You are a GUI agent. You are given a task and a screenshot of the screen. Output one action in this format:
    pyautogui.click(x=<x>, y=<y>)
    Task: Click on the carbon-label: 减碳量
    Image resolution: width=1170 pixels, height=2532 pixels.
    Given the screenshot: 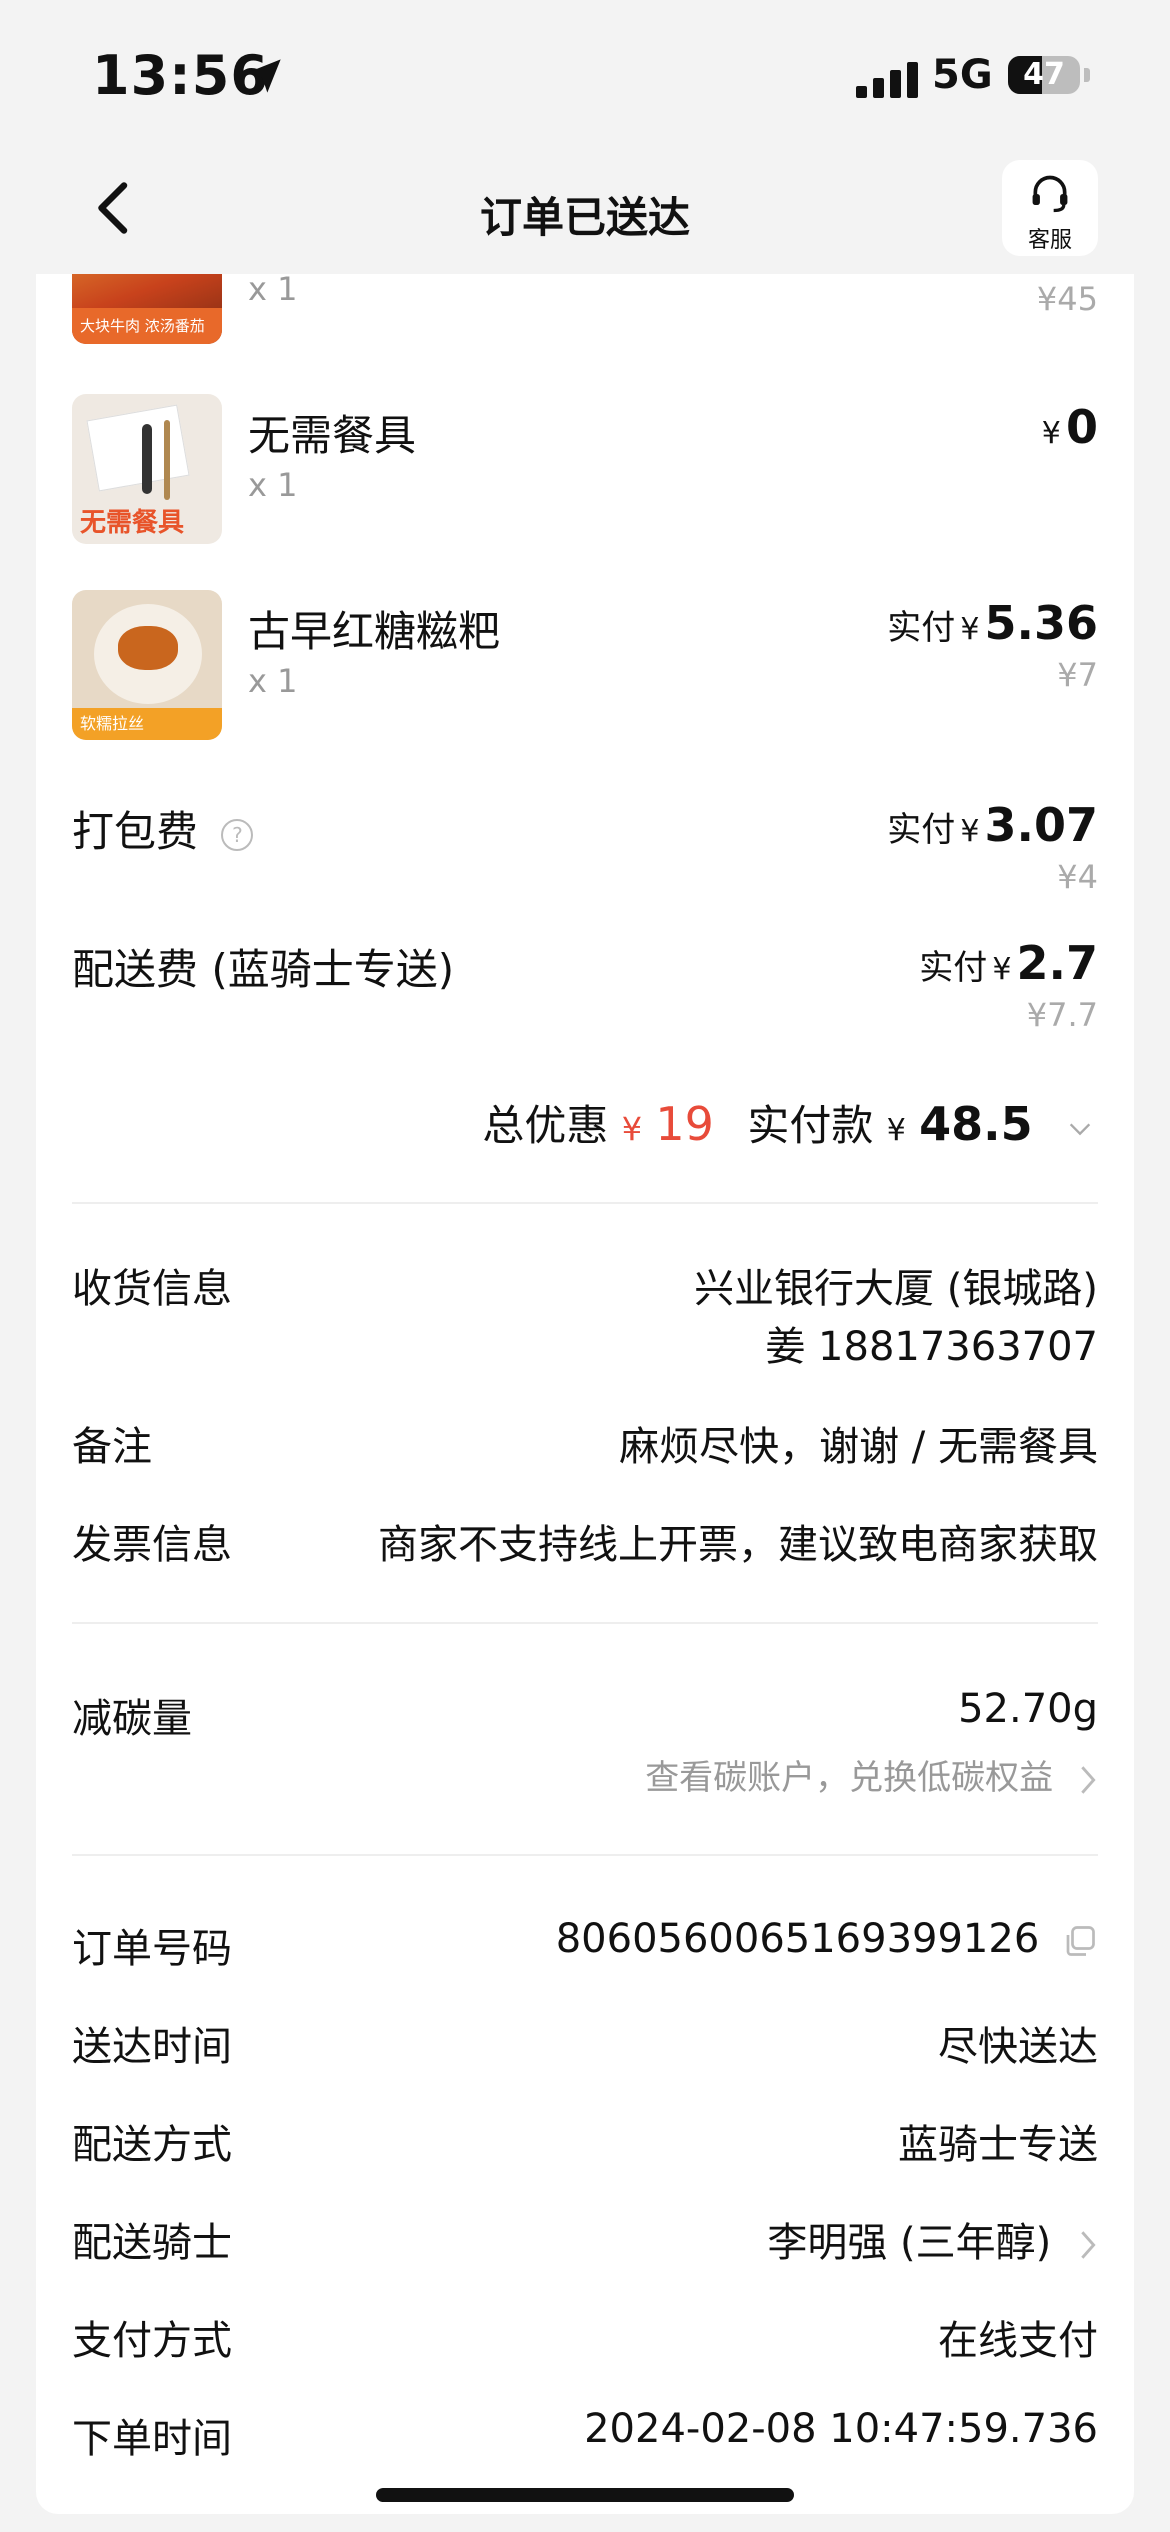 What is the action you would take?
    pyautogui.click(x=132, y=1719)
    